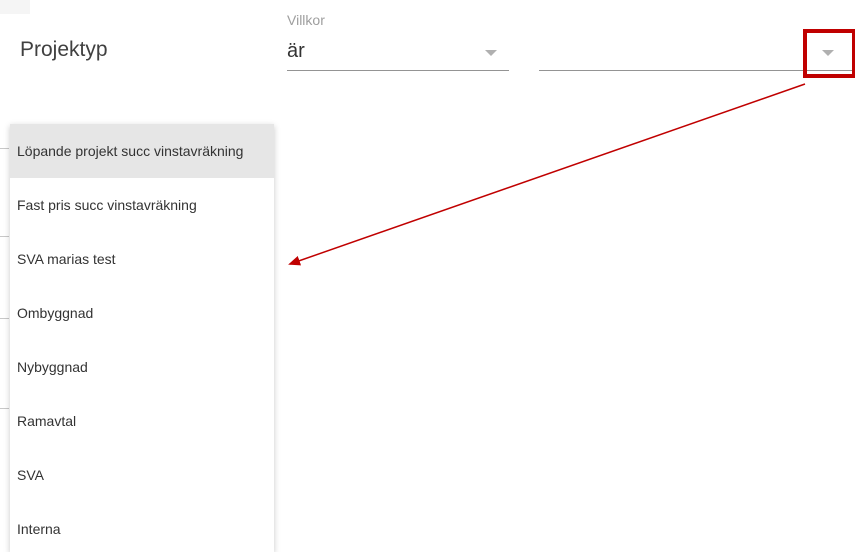 The image size is (855, 552). Describe the element at coordinates (15, 7) in the screenshot. I see `top-edge-strip` at that location.